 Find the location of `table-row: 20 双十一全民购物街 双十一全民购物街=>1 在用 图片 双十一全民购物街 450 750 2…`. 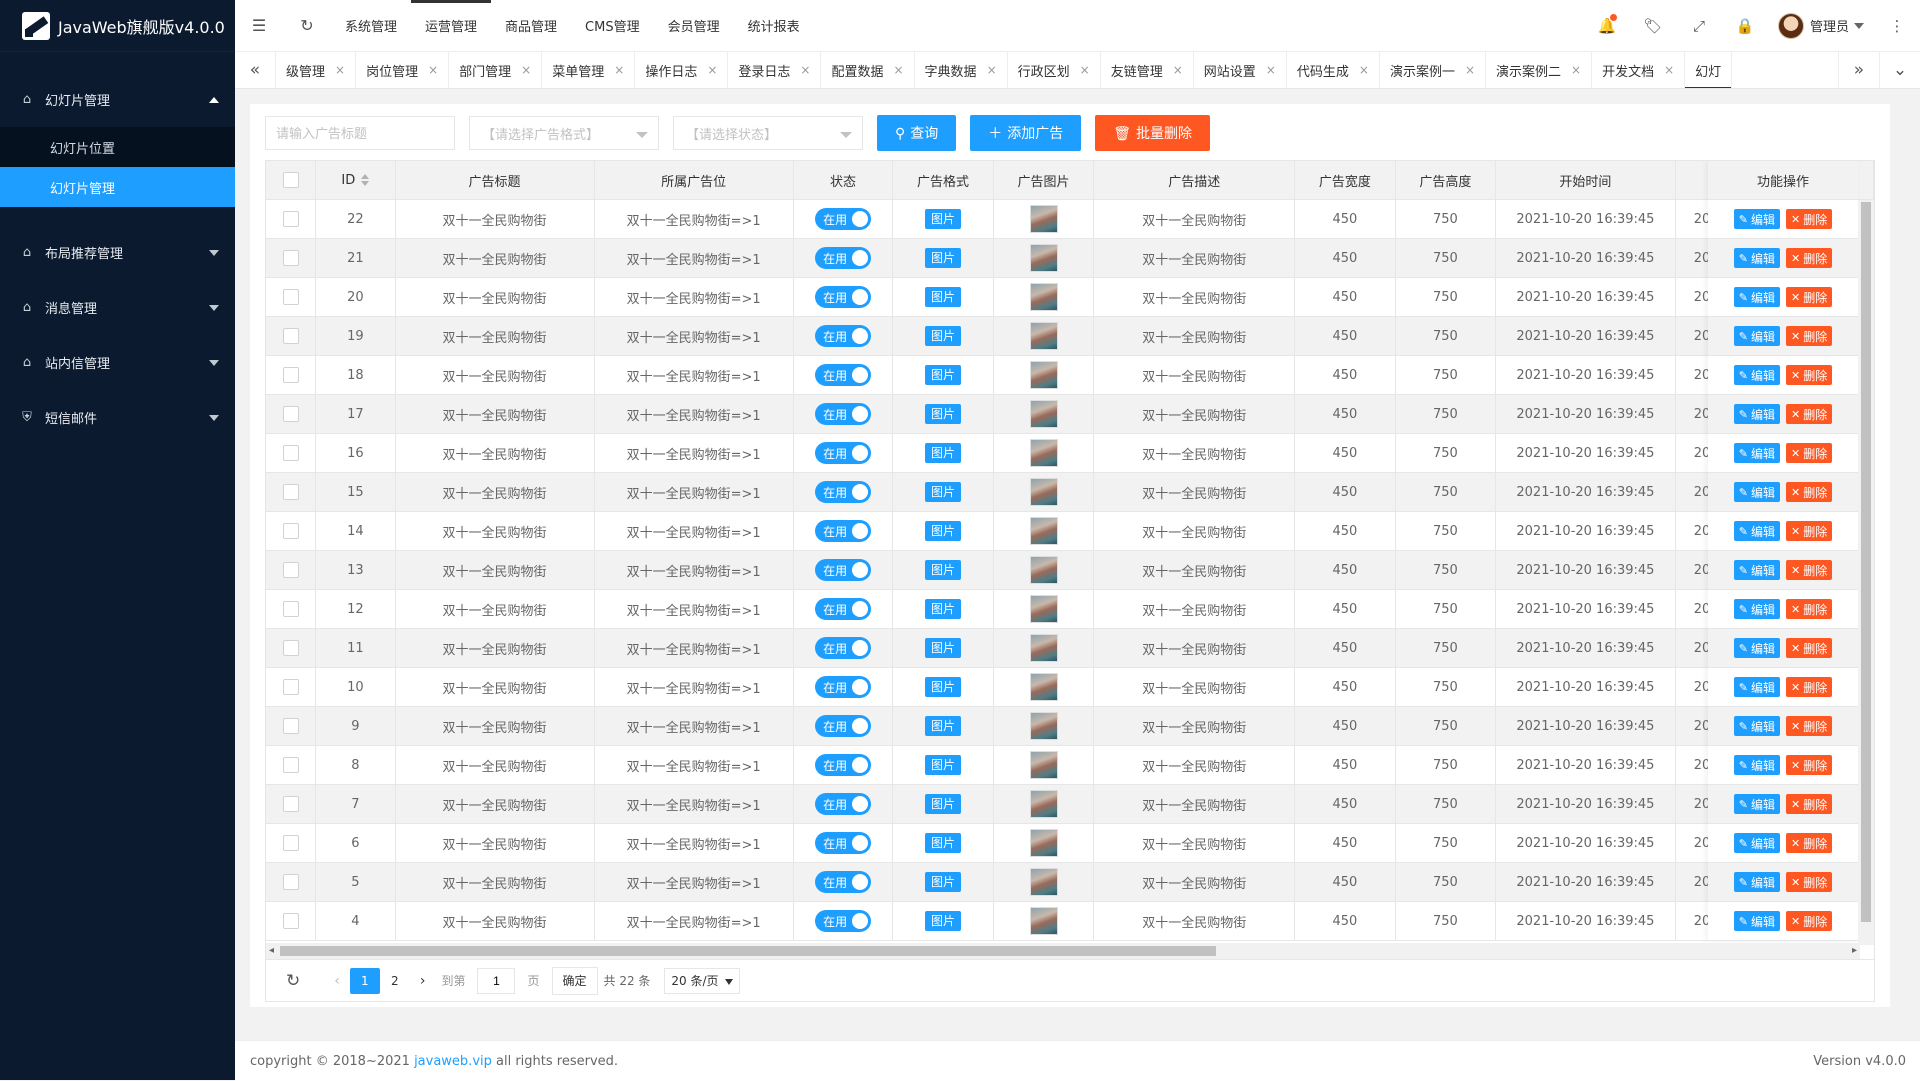

table-row: 20 双十一全民购物街 双十一全民购物街=>1 在用 图片 双十一全民购物街 450 750 2… is located at coordinates (1070, 297).